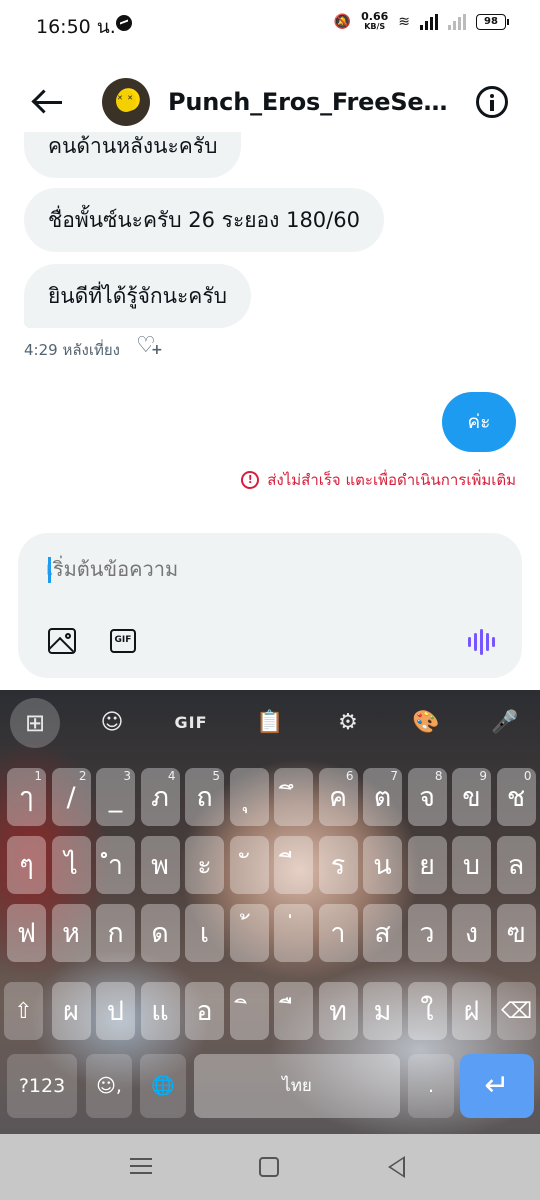 This screenshot has height=1200, width=540. I want to click on emoji-comma-key: ☺,, so click(109, 1086).